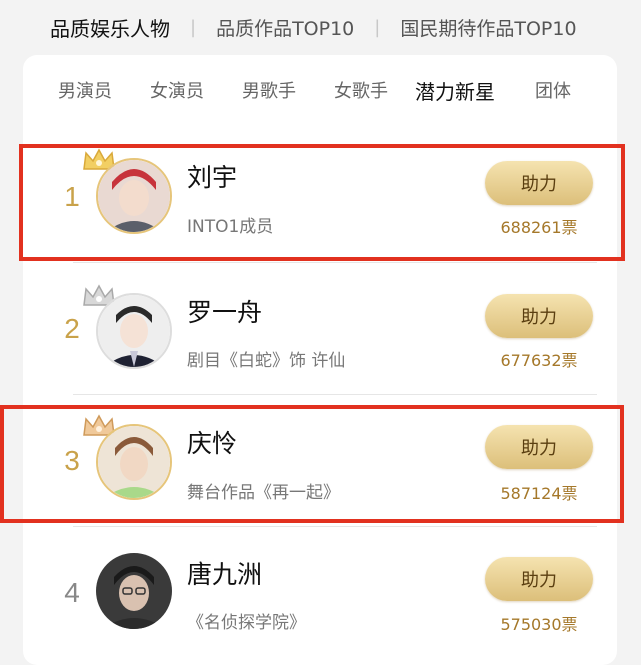  What do you see at coordinates (246, 623) in the screenshot?
I see `artist-description: 《名侦探学院》` at bounding box center [246, 623].